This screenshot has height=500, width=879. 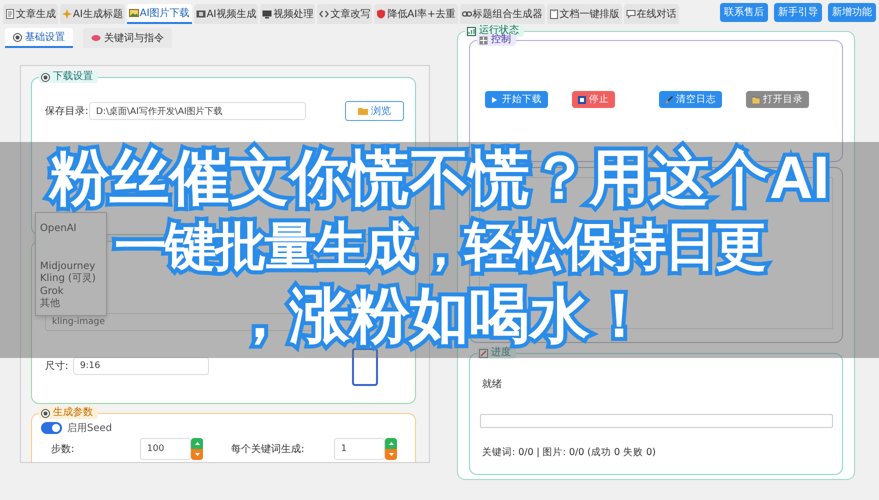 What do you see at coordinates (440, 178) in the screenshot?
I see `caption-text: 粉丝催文你慌不慌？用这个AI` at bounding box center [440, 178].